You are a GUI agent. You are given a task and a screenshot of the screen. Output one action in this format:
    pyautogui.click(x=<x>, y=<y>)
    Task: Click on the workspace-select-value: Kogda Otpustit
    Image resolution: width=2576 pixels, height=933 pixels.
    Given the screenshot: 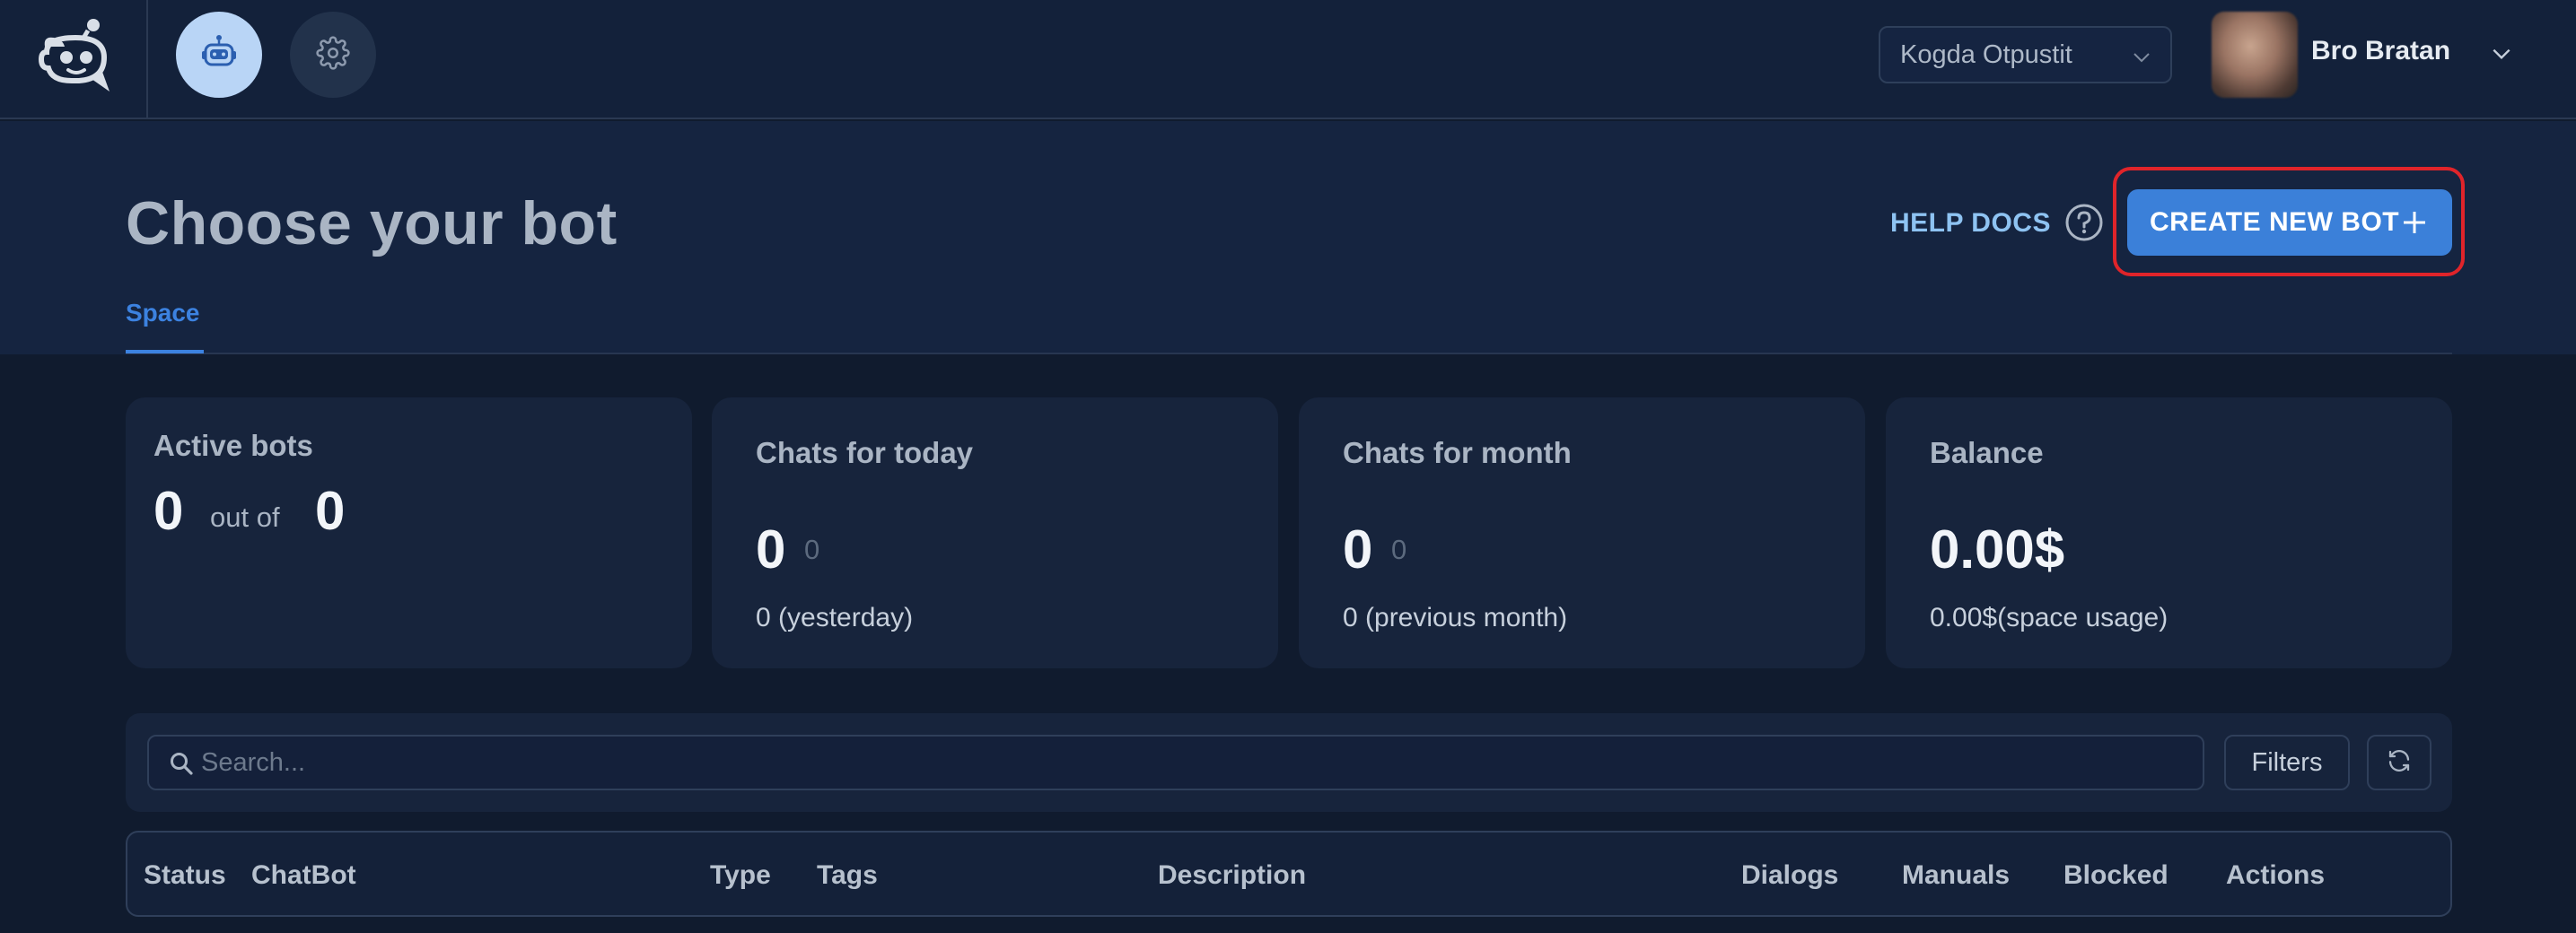 What is the action you would take?
    pyautogui.click(x=1986, y=54)
    